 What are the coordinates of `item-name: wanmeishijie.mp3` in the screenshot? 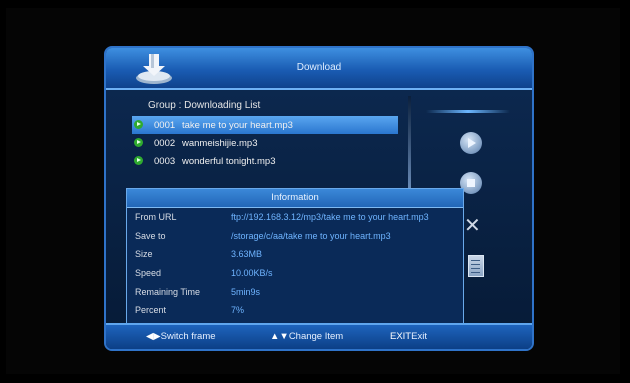 It's located at (220, 143).